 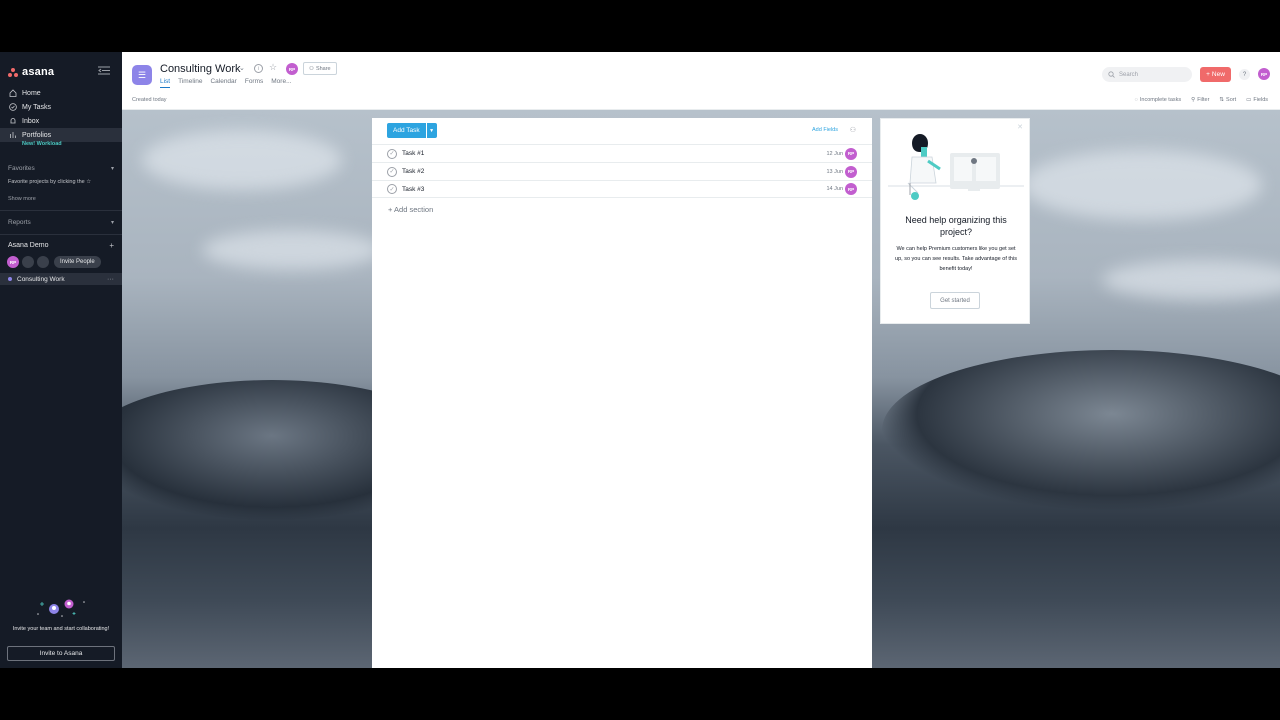 What do you see at coordinates (431, 130) in the screenshot?
I see `chevron-down-icon: ▼` at bounding box center [431, 130].